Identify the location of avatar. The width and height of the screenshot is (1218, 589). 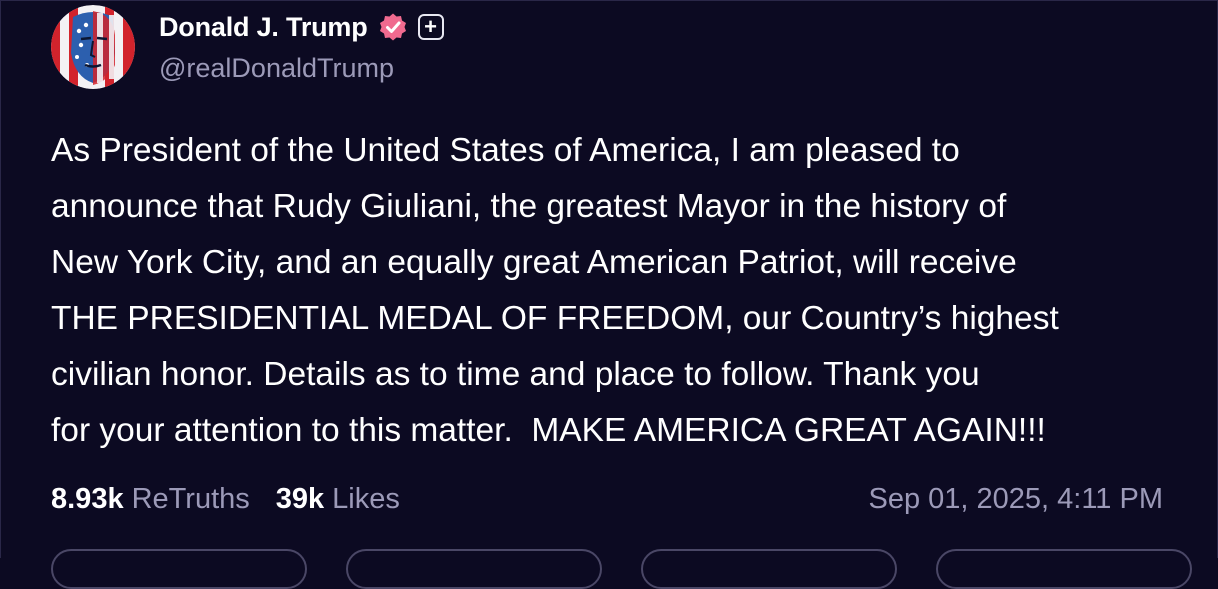
(93, 47).